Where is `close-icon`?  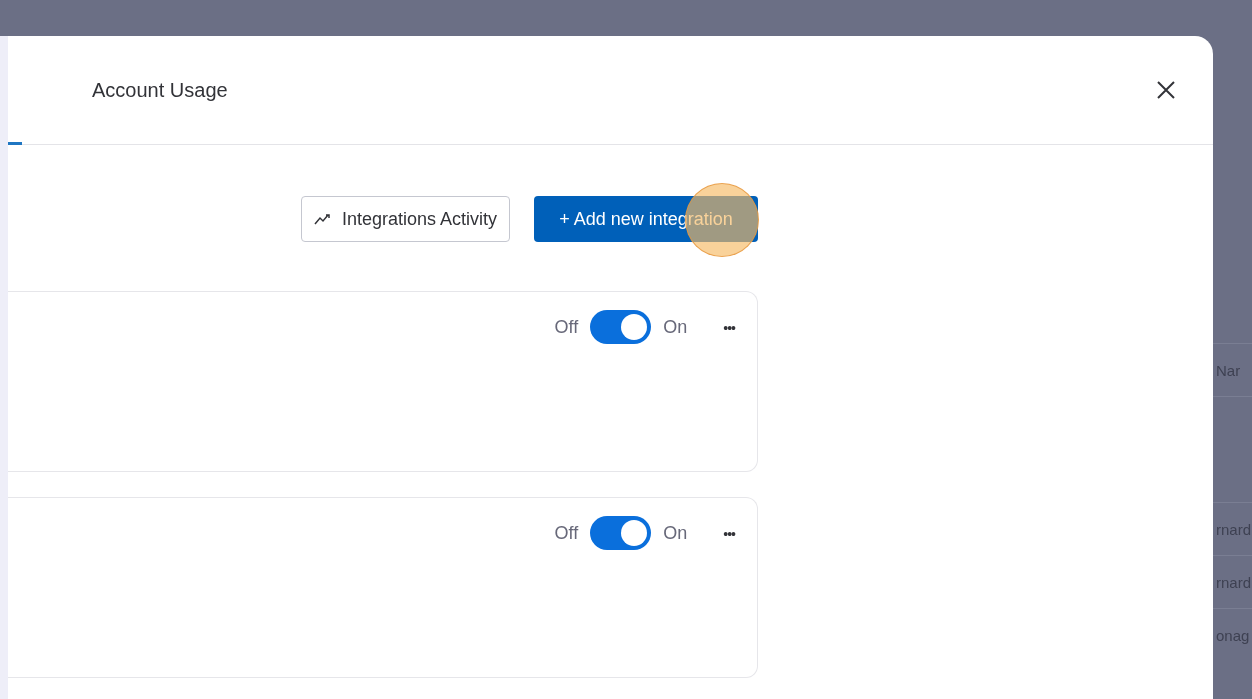 close-icon is located at coordinates (1166, 90).